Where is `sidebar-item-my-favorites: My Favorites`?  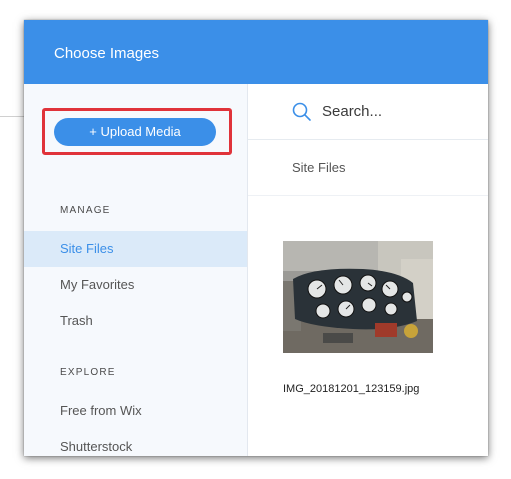 sidebar-item-my-favorites: My Favorites is located at coordinates (135, 285).